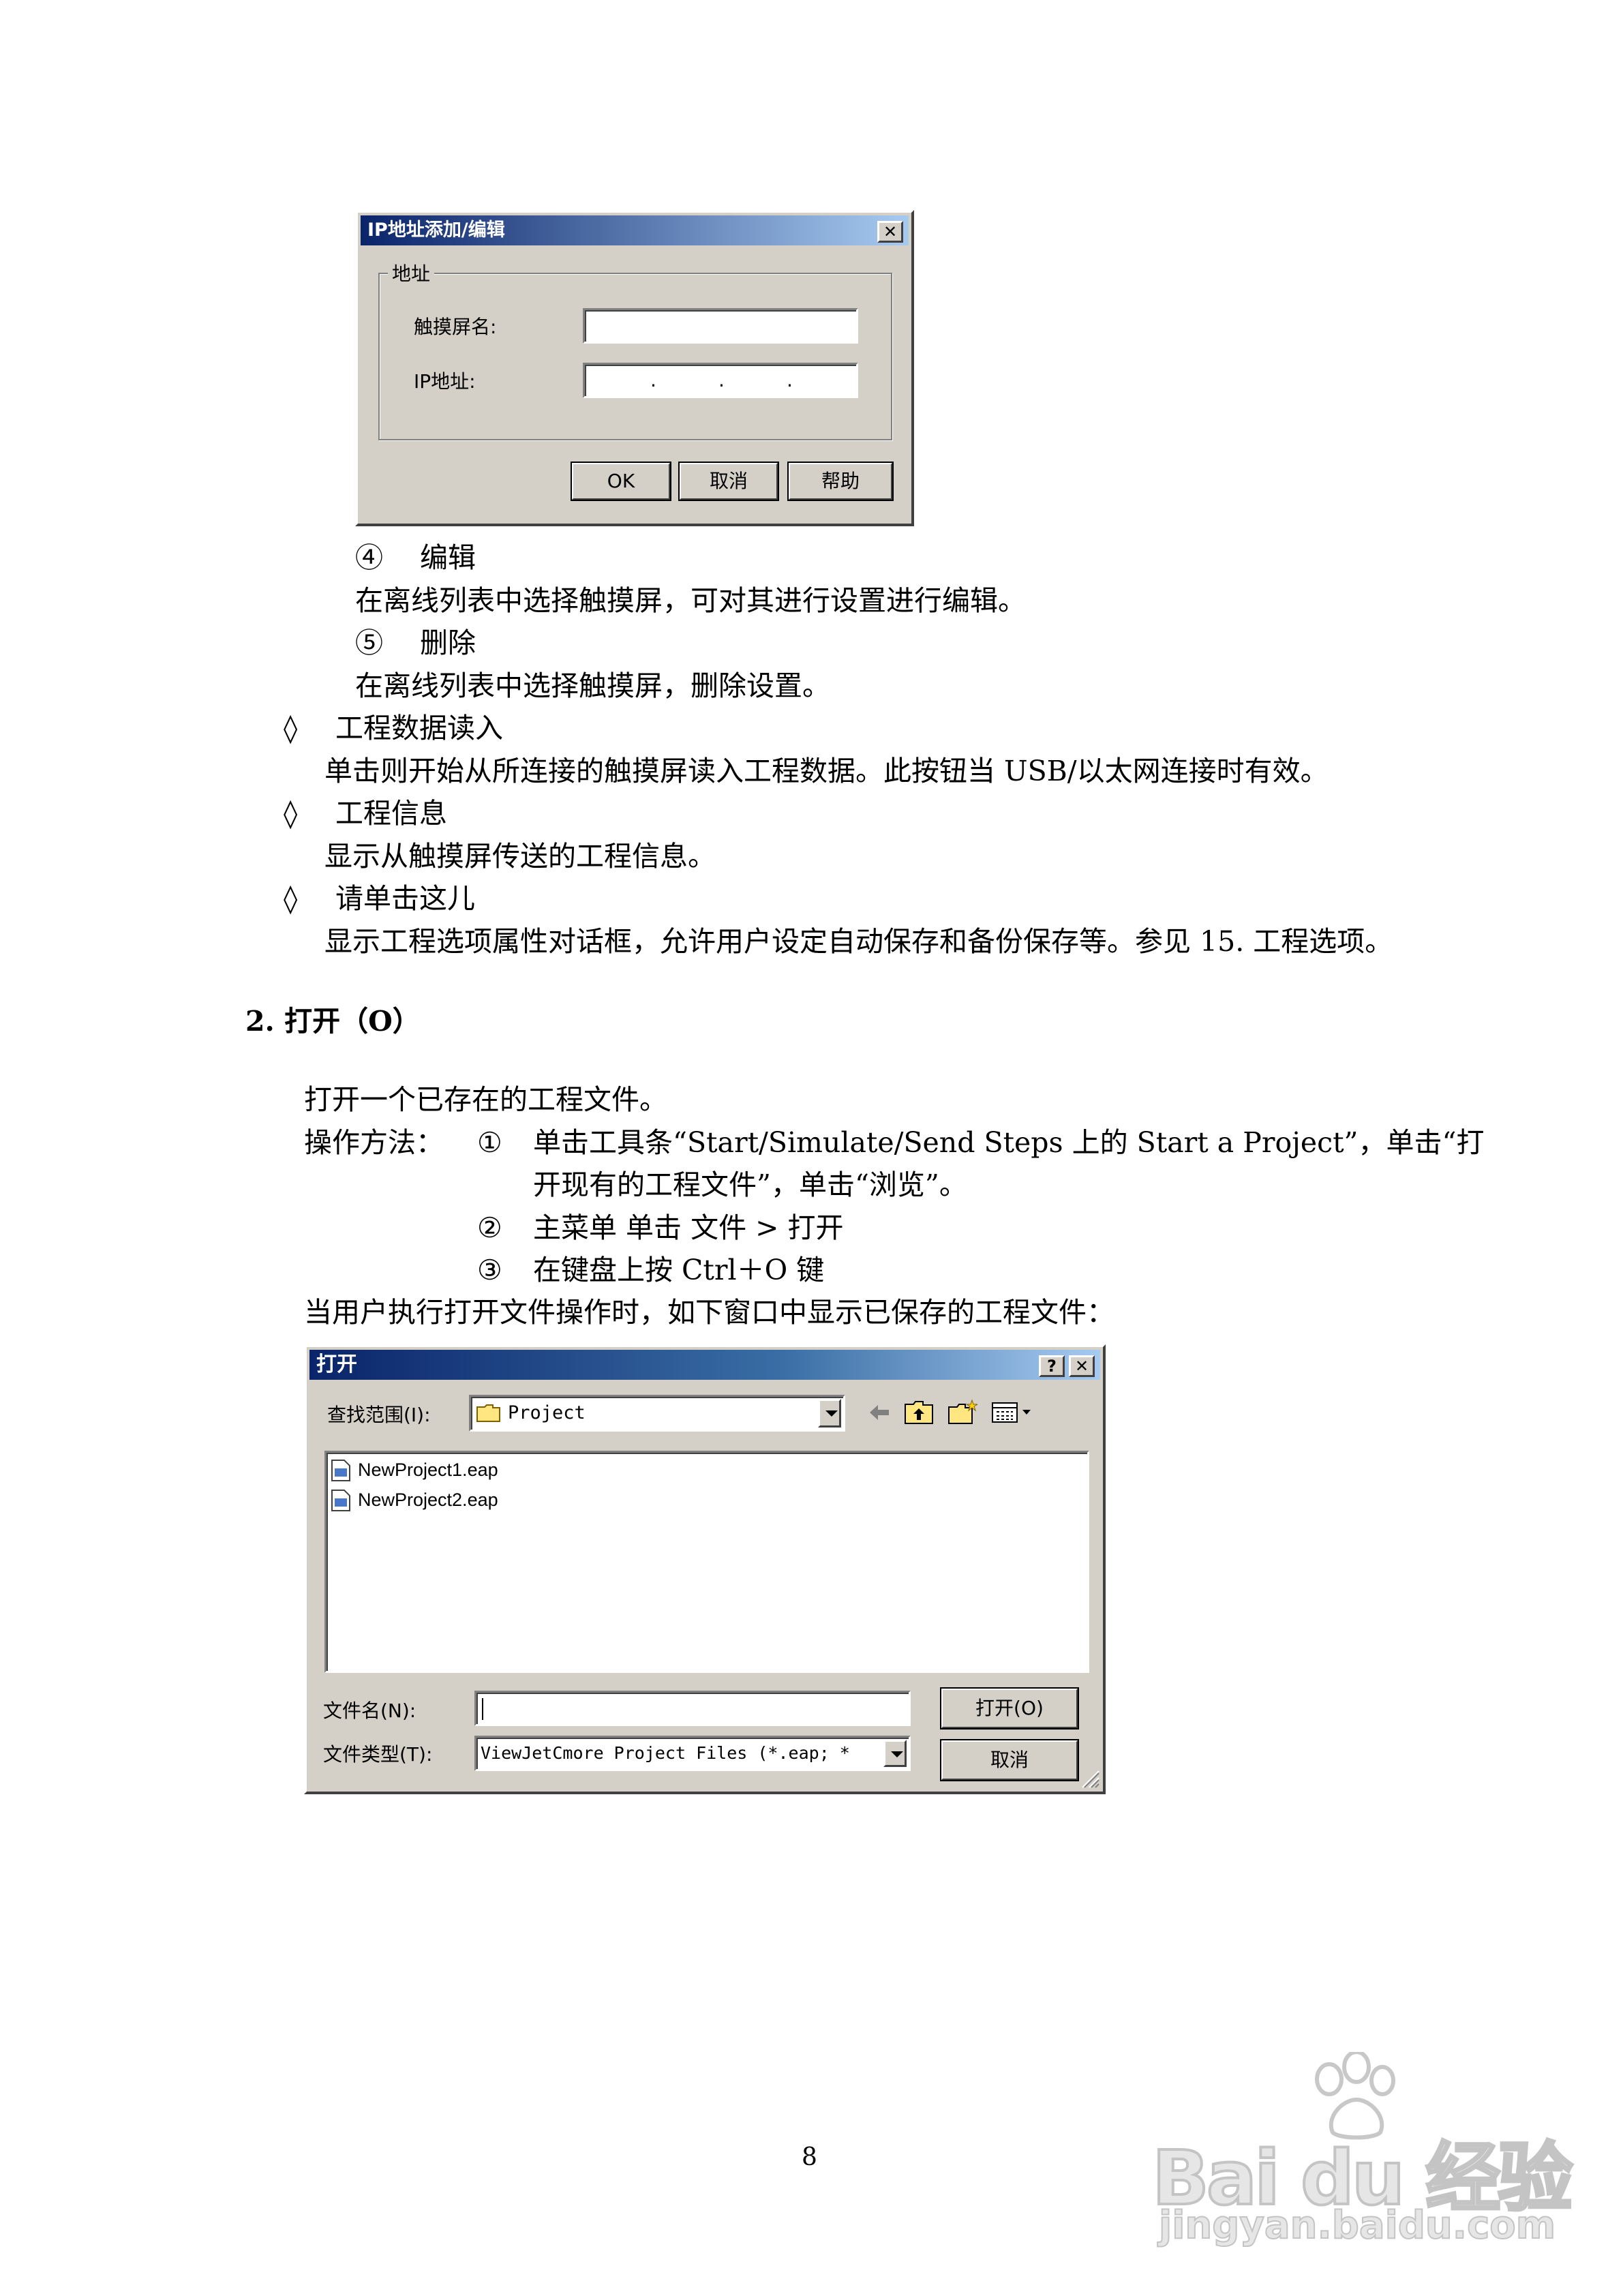 The height and width of the screenshot is (2296, 1623). Describe the element at coordinates (688, 1227) in the screenshot. I see `step-text: 主菜单 单击 文件 > 打开` at that location.